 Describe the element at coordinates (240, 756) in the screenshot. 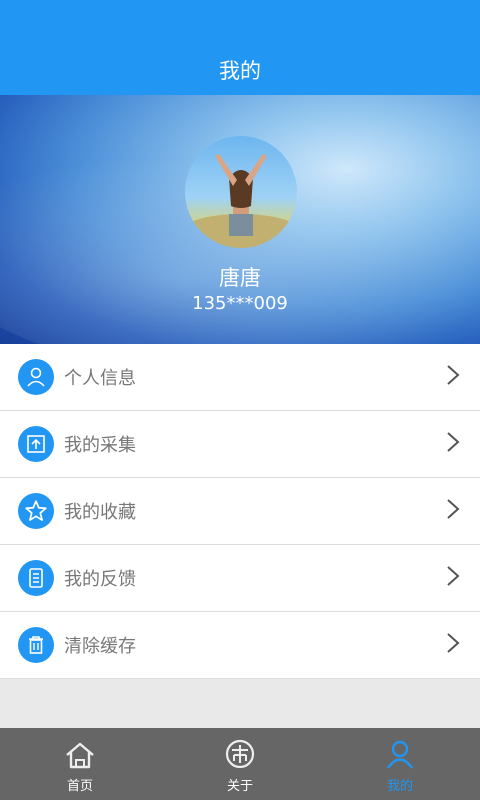

I see `info-logo-icon` at that location.